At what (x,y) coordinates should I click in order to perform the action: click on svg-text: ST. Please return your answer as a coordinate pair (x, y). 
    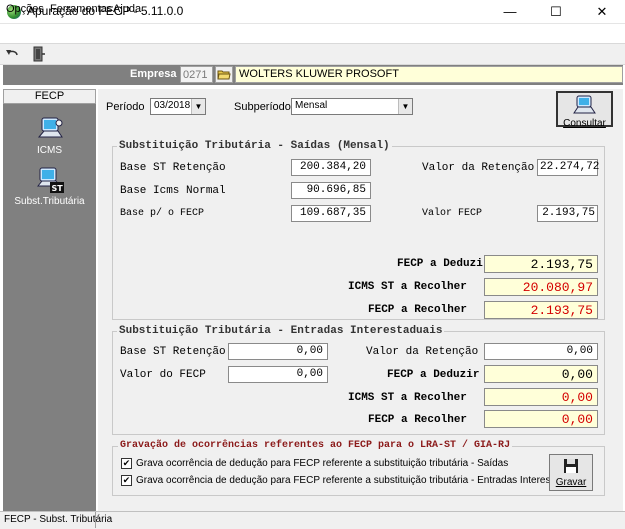
    Looking at the image, I should click on (58, 188).